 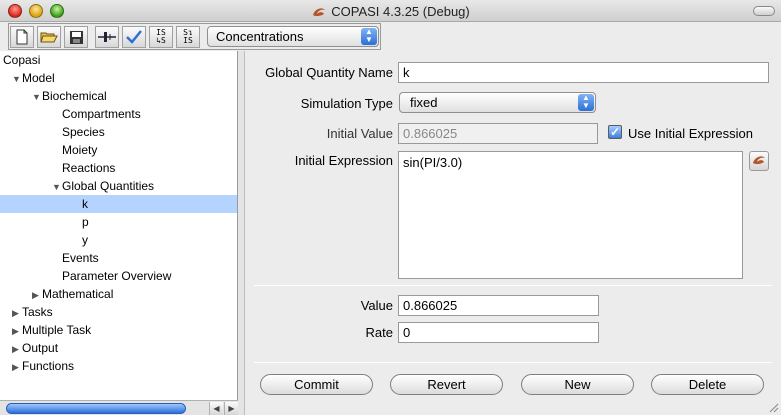 I want to click on scroll-right-arrow-icon: ▶, so click(x=231, y=408).